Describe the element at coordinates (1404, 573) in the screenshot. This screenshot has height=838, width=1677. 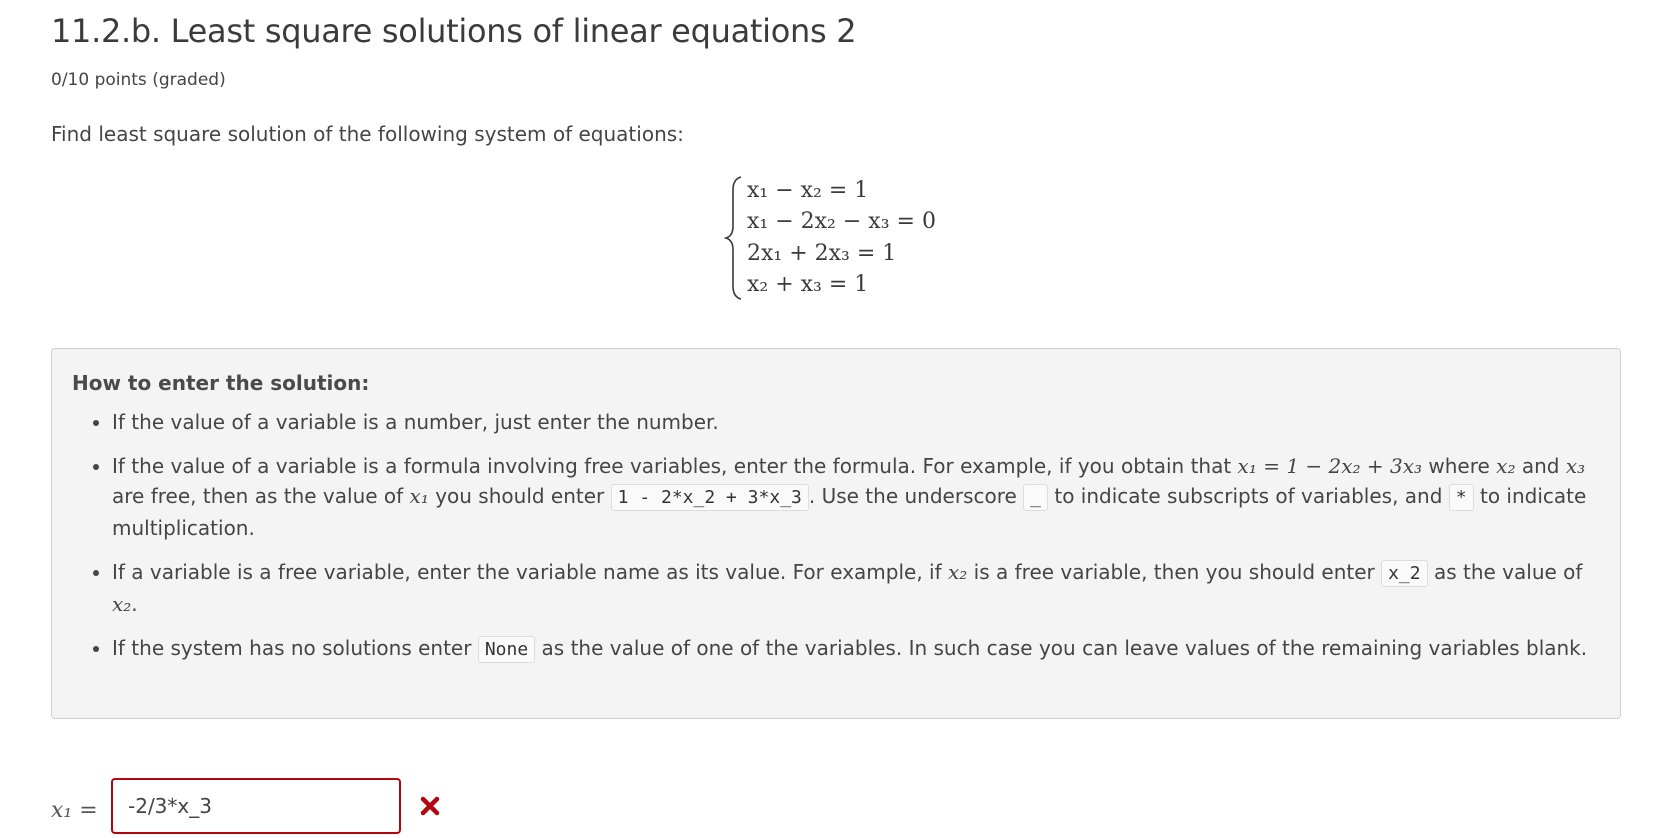
I see `code-x2: x_2` at that location.